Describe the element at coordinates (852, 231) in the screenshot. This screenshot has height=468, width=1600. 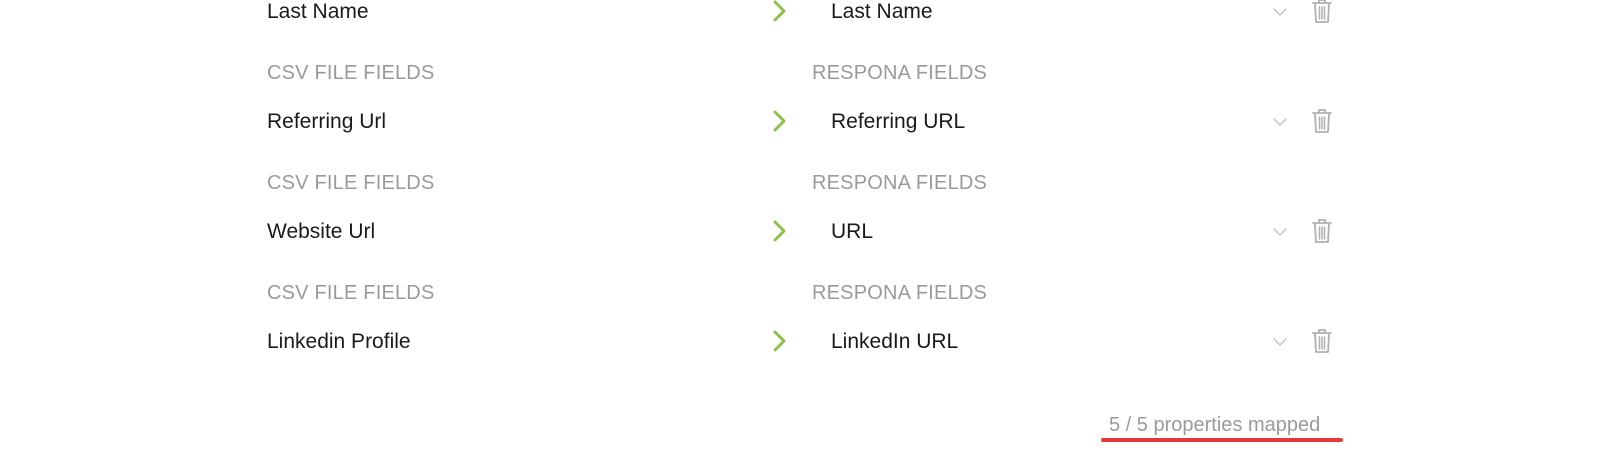
I see `respona-field-selected-value: URL` at that location.